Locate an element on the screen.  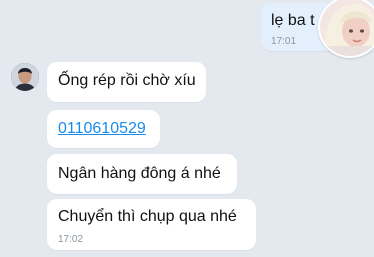
account-number-link: 0110610529 is located at coordinates (102, 129).